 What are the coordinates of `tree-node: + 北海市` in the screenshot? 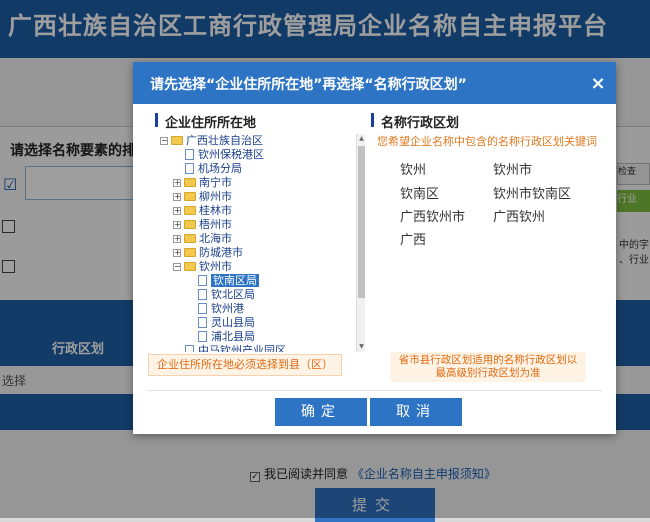 It's located at (202, 239).